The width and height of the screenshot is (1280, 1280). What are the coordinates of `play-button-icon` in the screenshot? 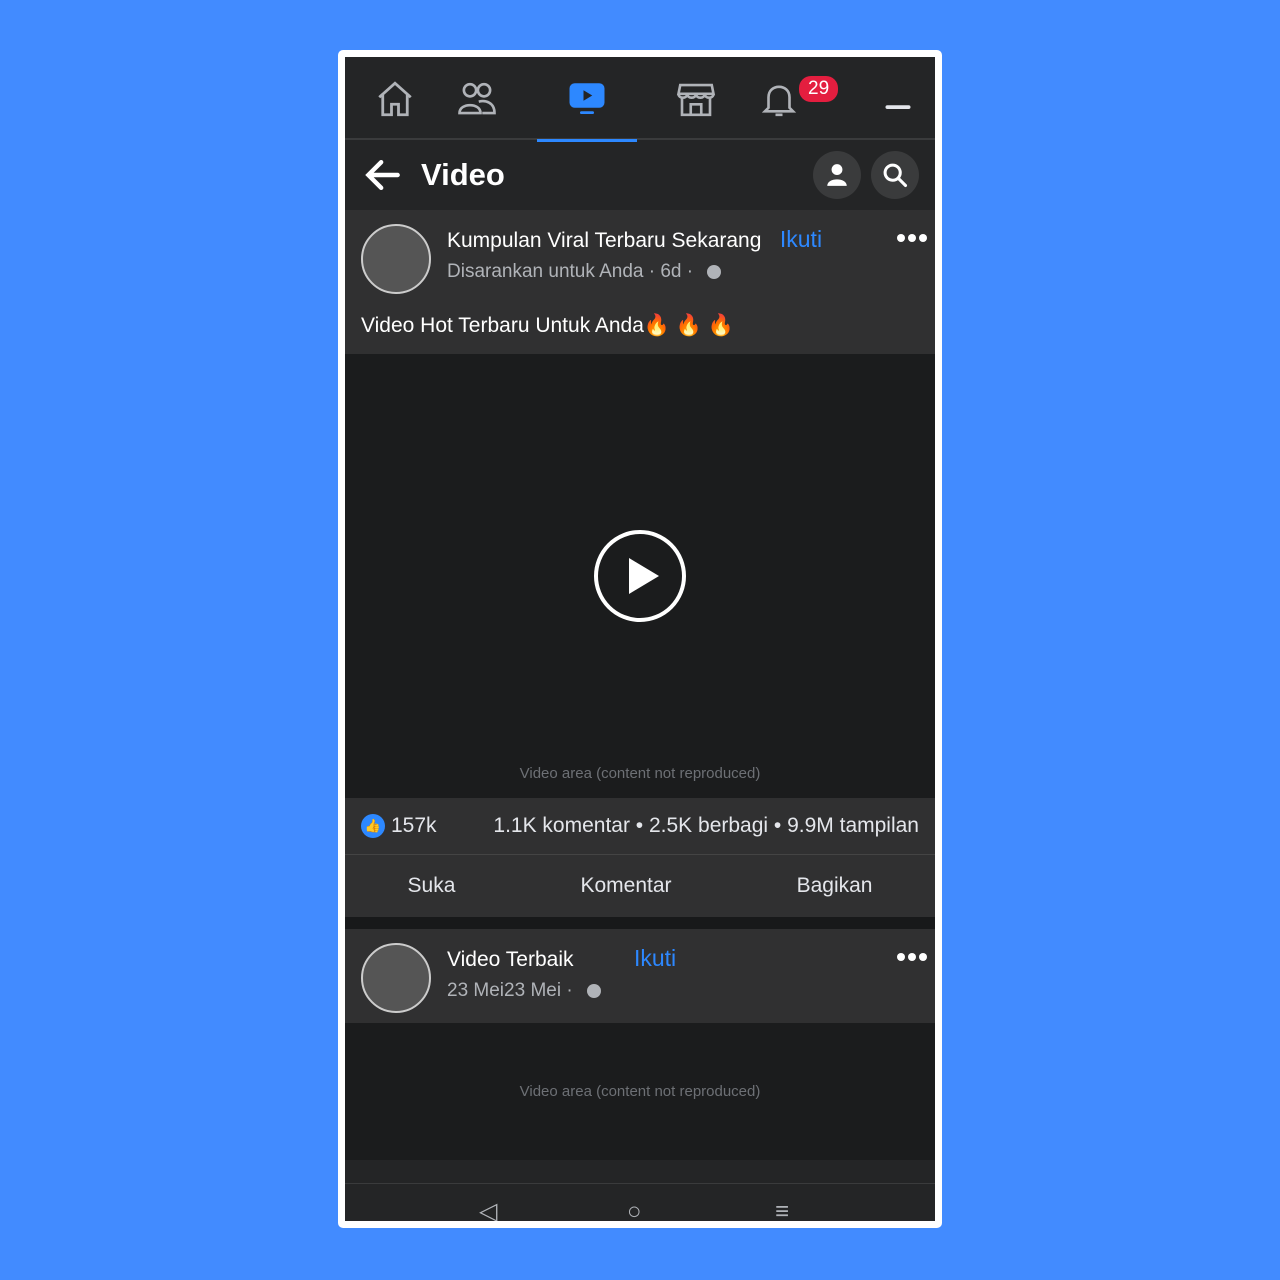 It's located at (640, 576).